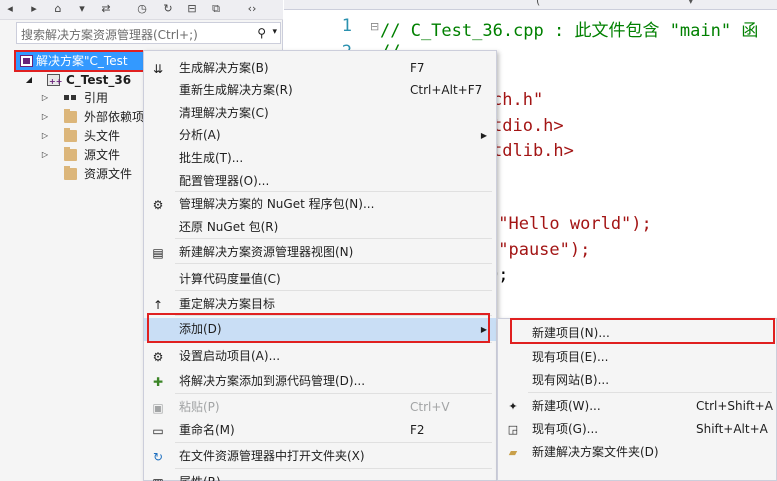 This screenshot has width=777, height=481. I want to click on menu-item-restore-nuget: 还原 NuGet 包(R), so click(320, 227).